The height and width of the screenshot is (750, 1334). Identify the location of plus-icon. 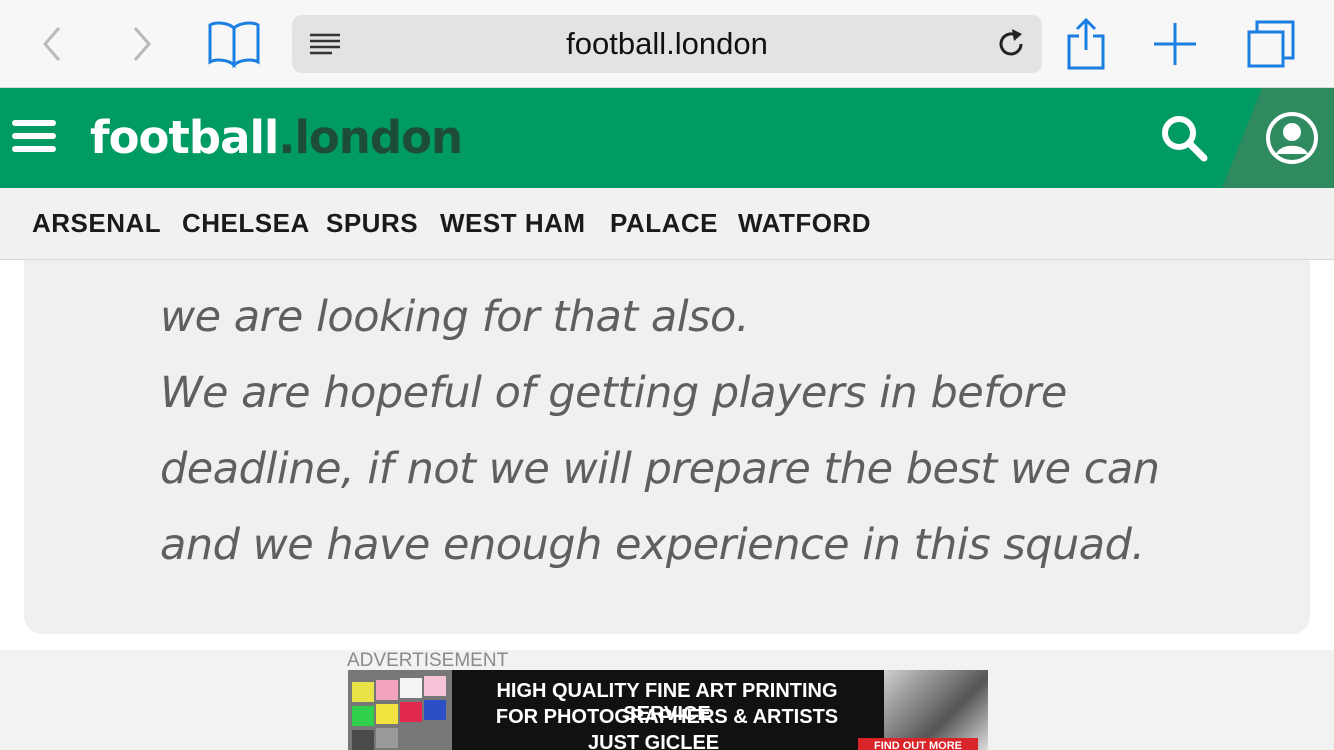
(1175, 44).